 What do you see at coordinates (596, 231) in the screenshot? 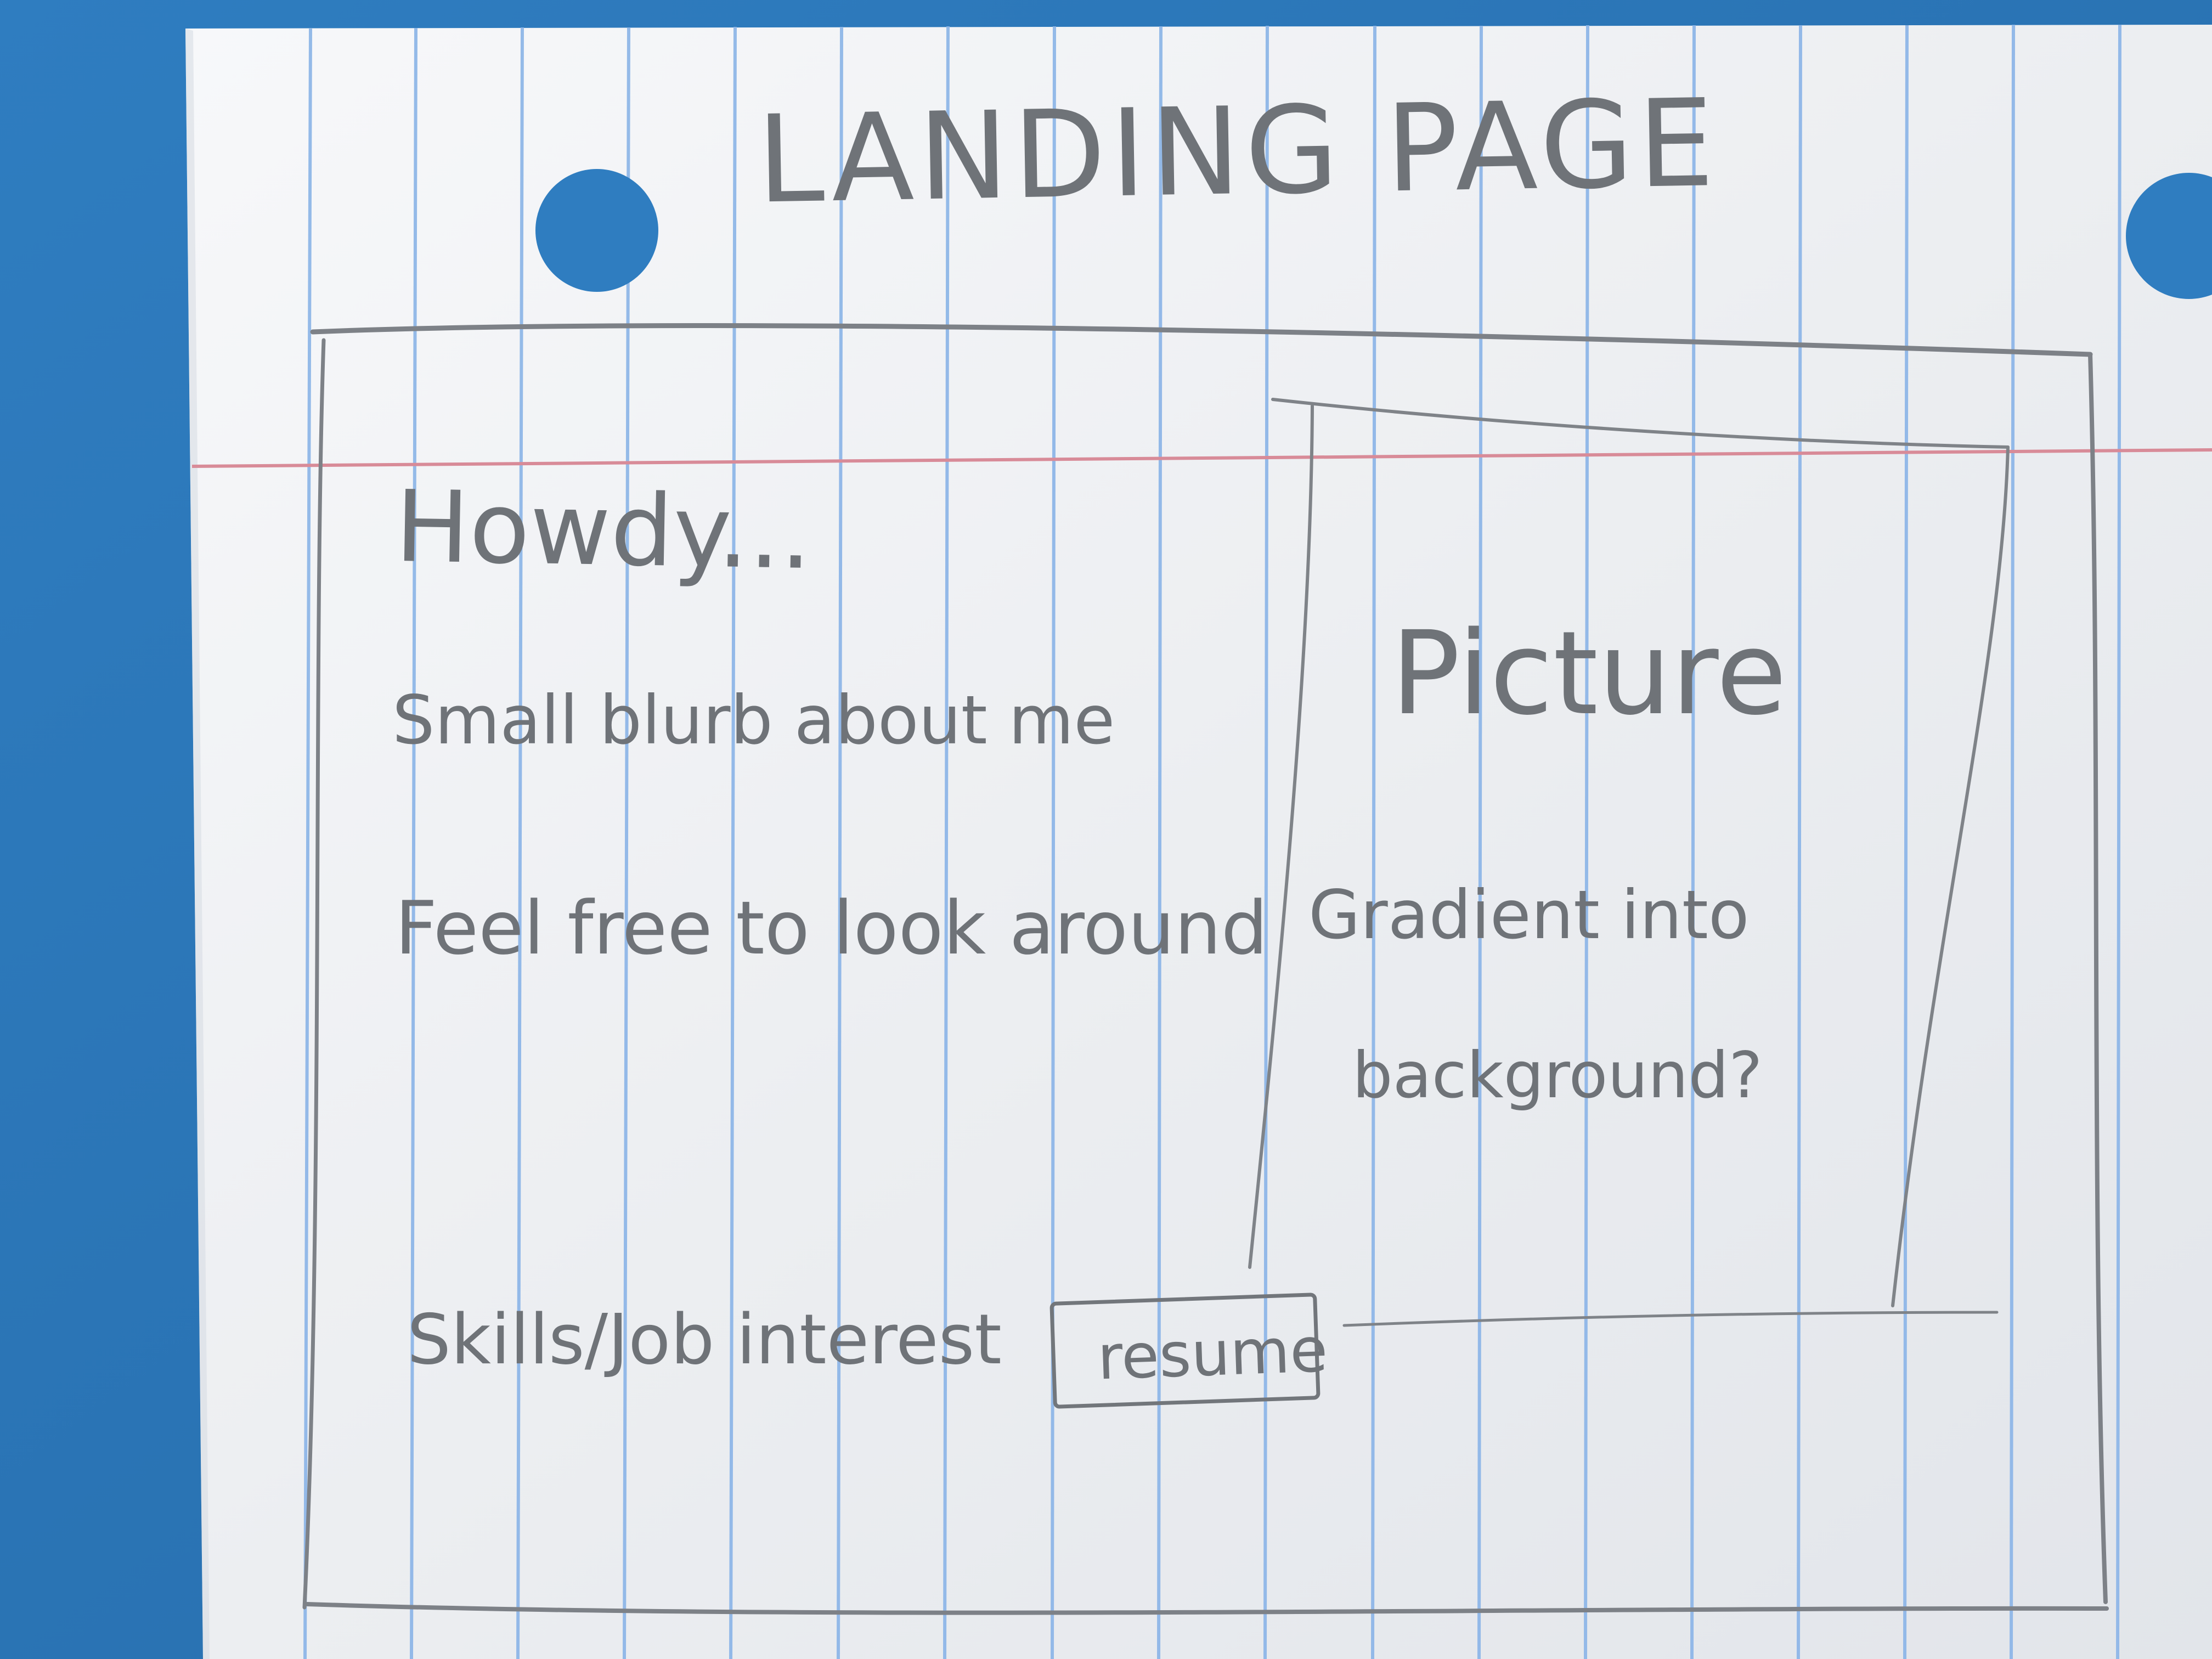
I see `punch-hole-left` at bounding box center [596, 231].